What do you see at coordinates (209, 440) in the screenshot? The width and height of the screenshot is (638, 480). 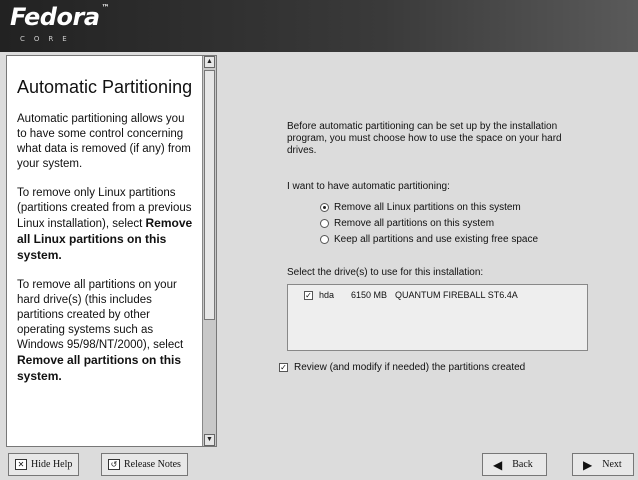 I see `scroll-down-arrow-icon: ▼` at bounding box center [209, 440].